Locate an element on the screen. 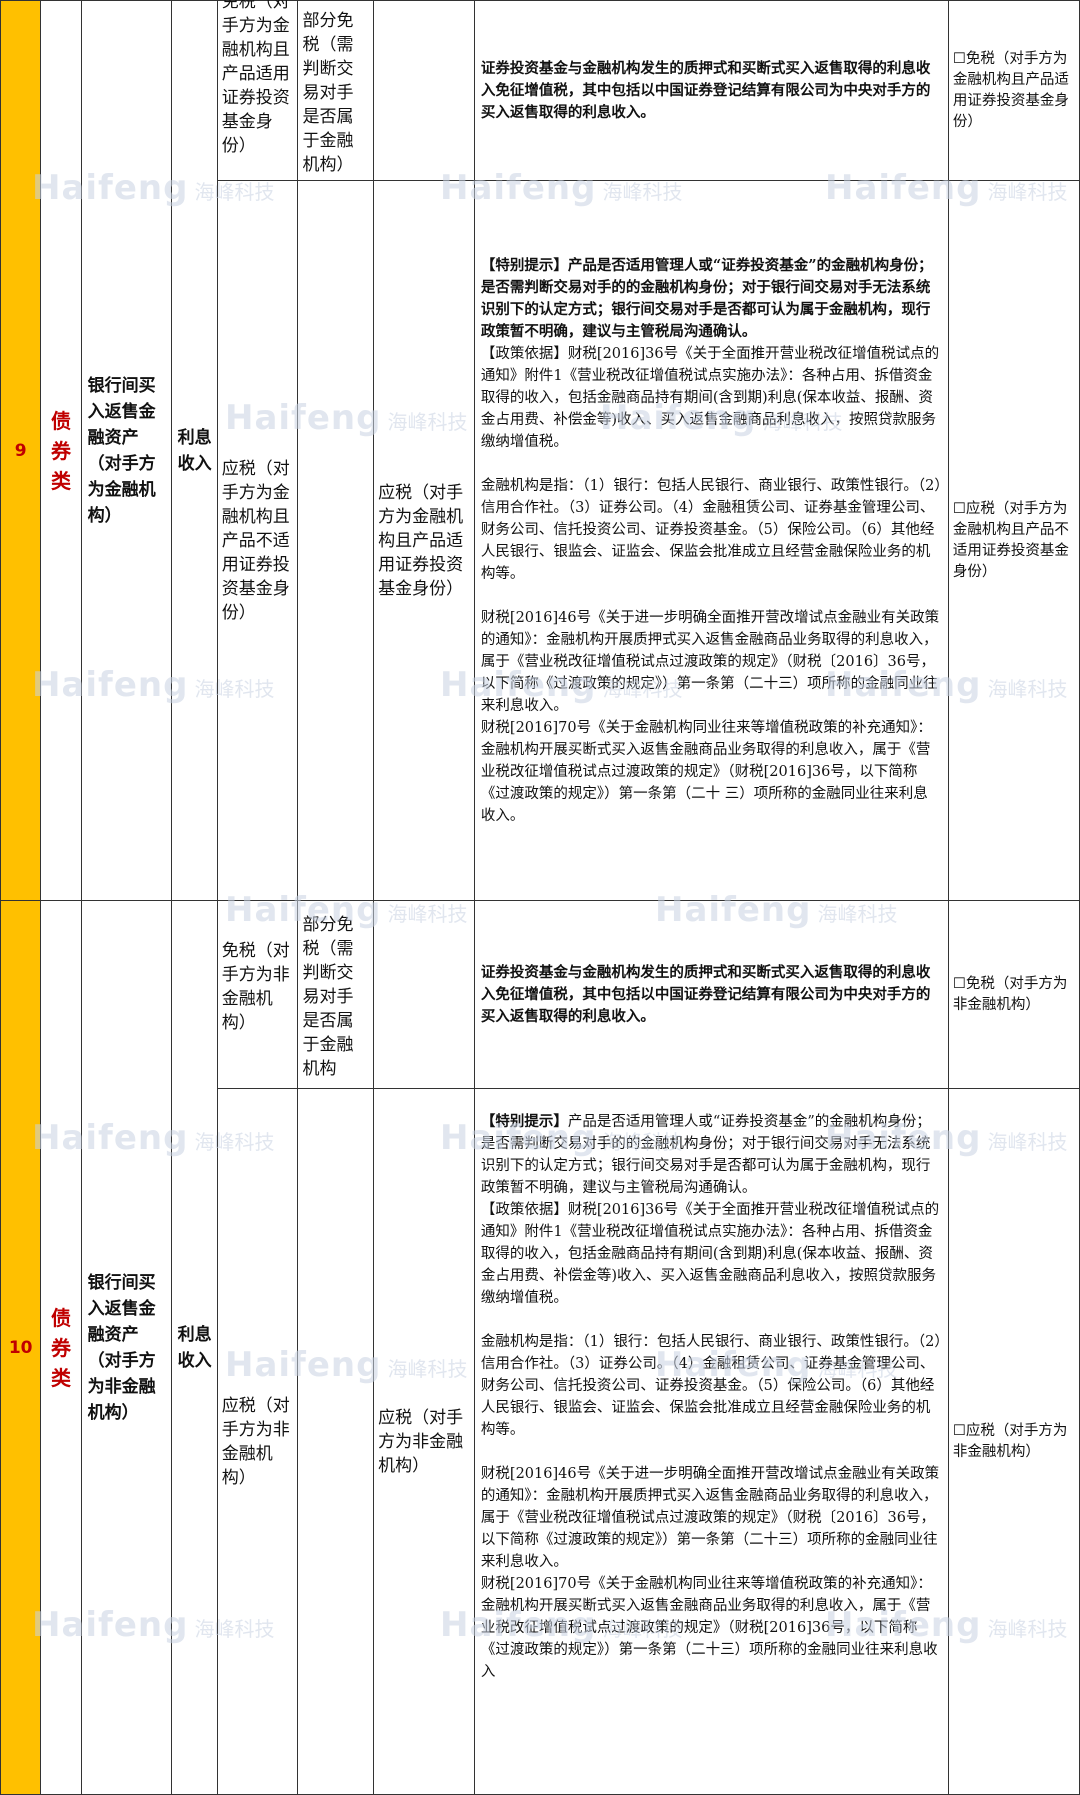  tax-status-cell: 免税（对手方为非金融机构） is located at coordinates (257, 994).